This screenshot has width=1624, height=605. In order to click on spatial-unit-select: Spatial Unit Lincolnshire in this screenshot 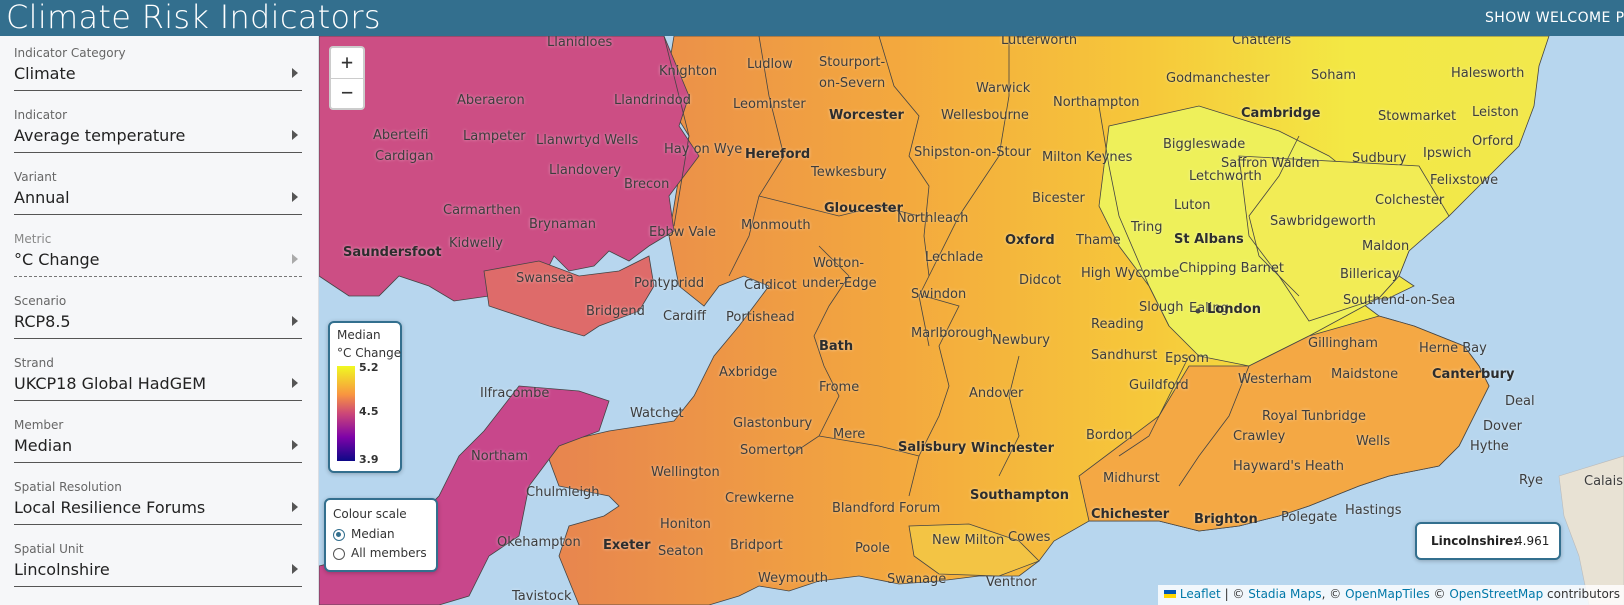, I will do `click(158, 560)`.